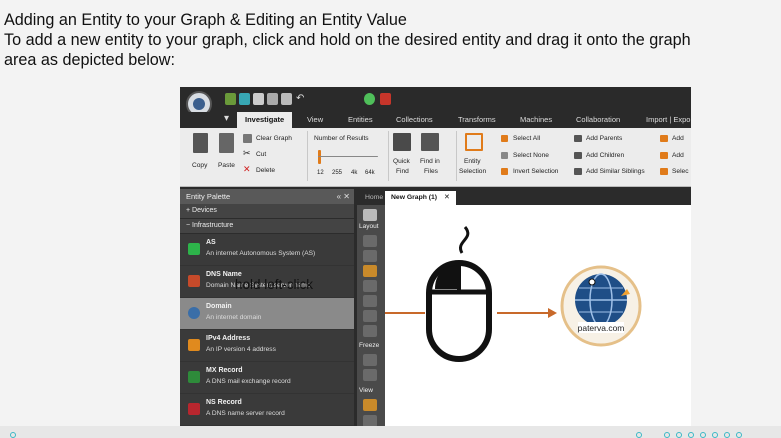 This screenshot has width=781, height=438. I want to click on entity-ns-record: NS Record A DNS name server record, so click(267, 410).